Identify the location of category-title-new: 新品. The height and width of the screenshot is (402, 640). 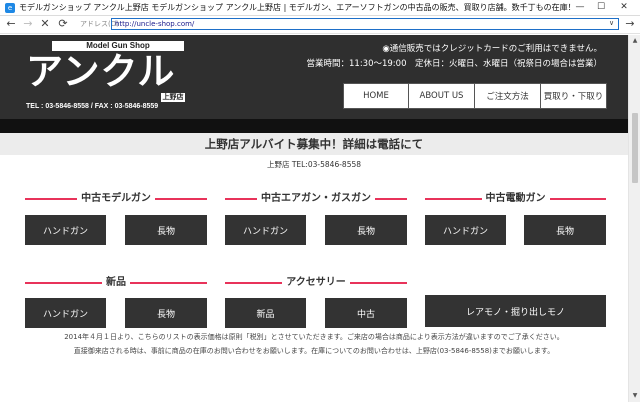
(116, 283).